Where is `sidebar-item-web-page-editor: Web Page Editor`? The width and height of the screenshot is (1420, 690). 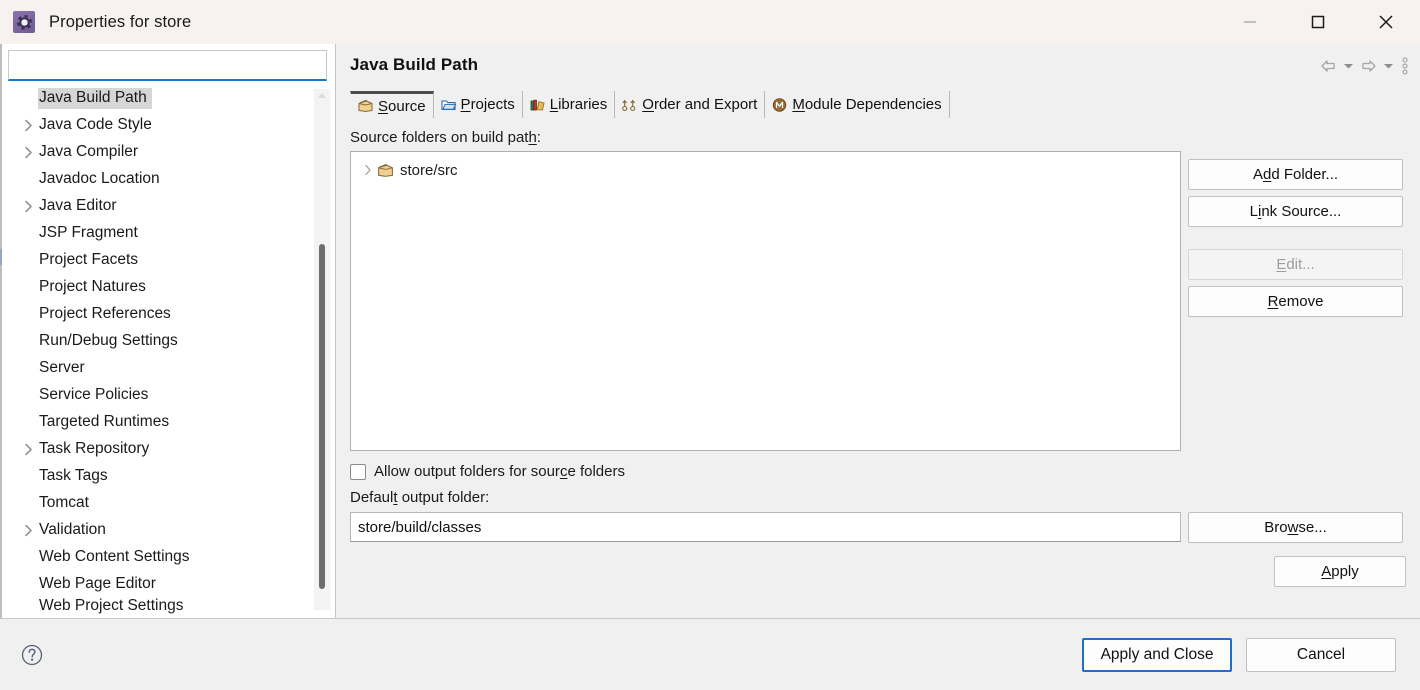 sidebar-item-web-page-editor: Web Page Editor is located at coordinates (167, 584).